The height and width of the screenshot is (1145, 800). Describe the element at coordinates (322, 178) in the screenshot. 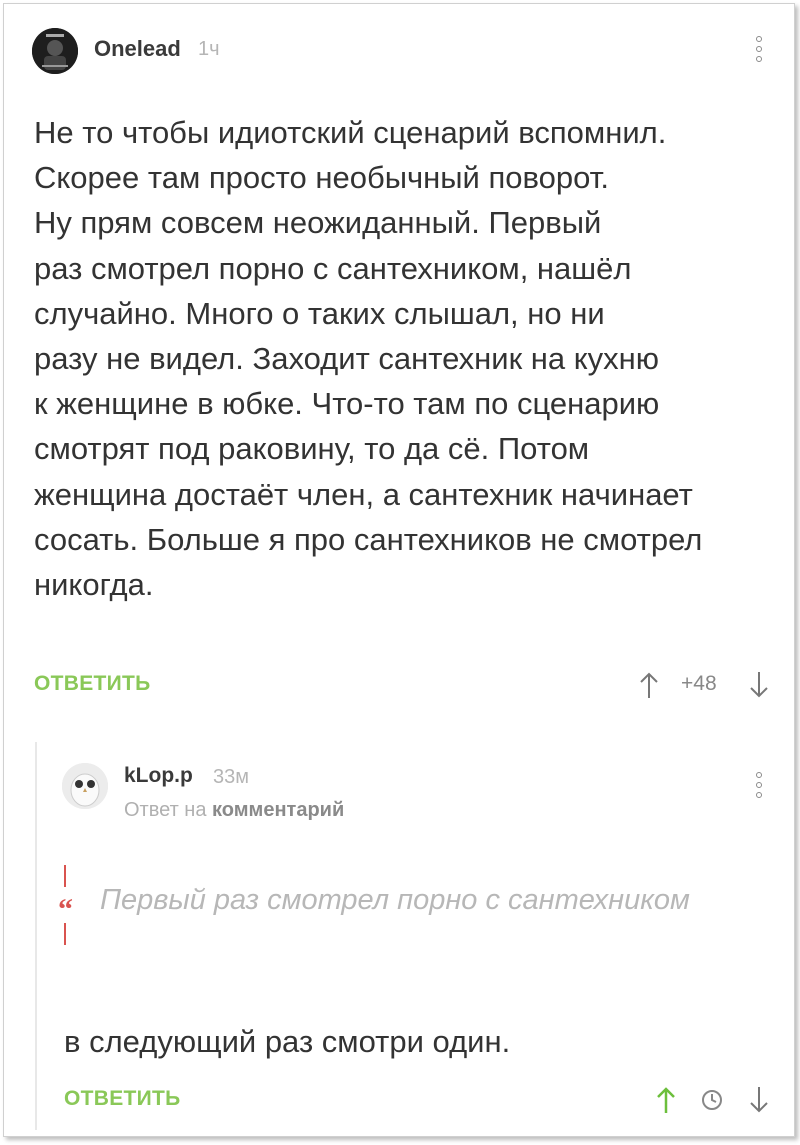

I see `comment-line: Скорее там просто необычный поворот.` at that location.